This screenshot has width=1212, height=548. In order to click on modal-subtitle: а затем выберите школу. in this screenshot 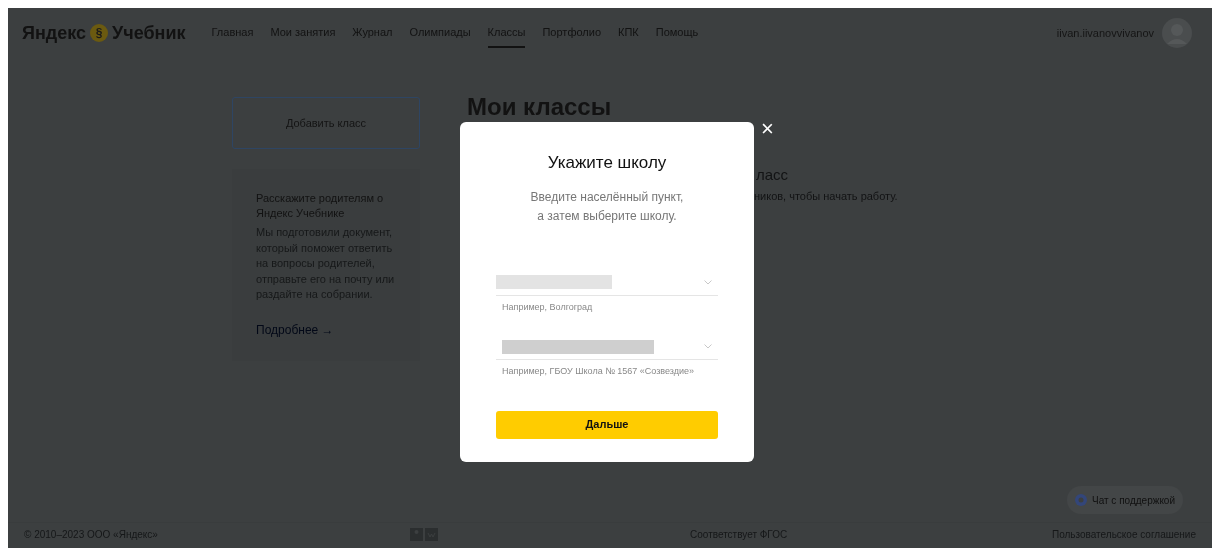, I will do `click(607, 216)`.